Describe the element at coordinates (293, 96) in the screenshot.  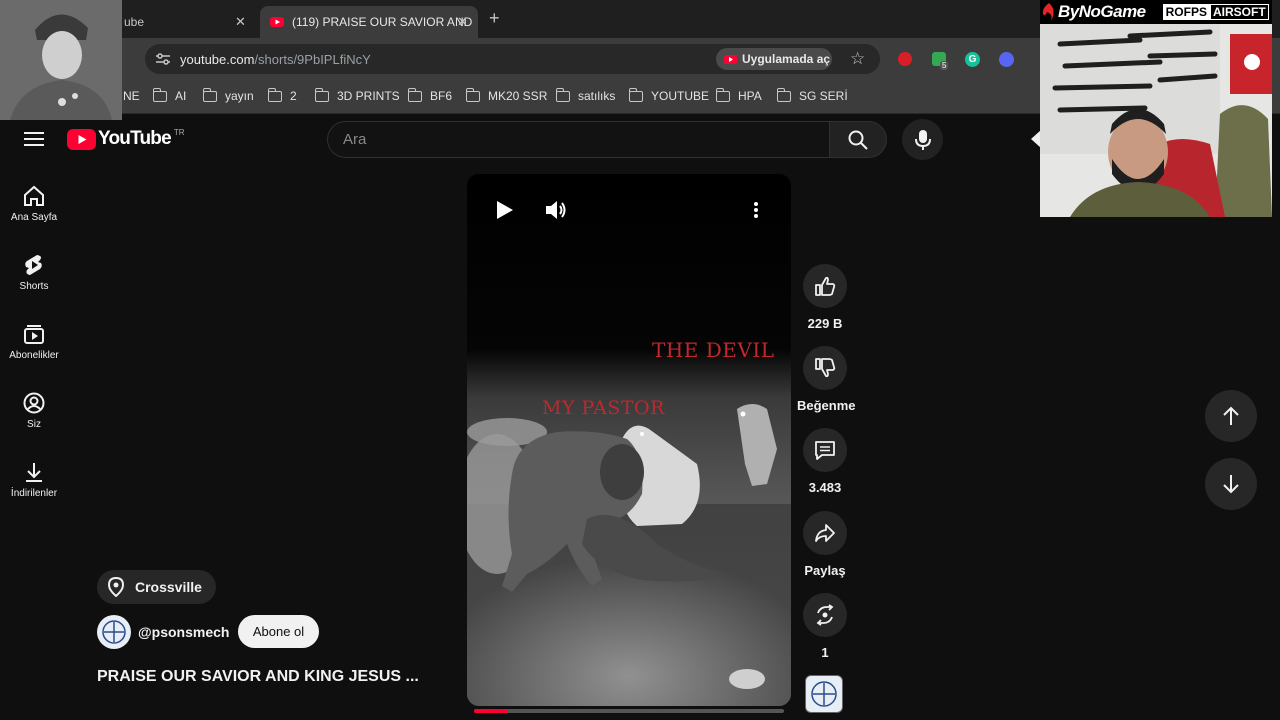
I see `bookmark-label: 2` at that location.